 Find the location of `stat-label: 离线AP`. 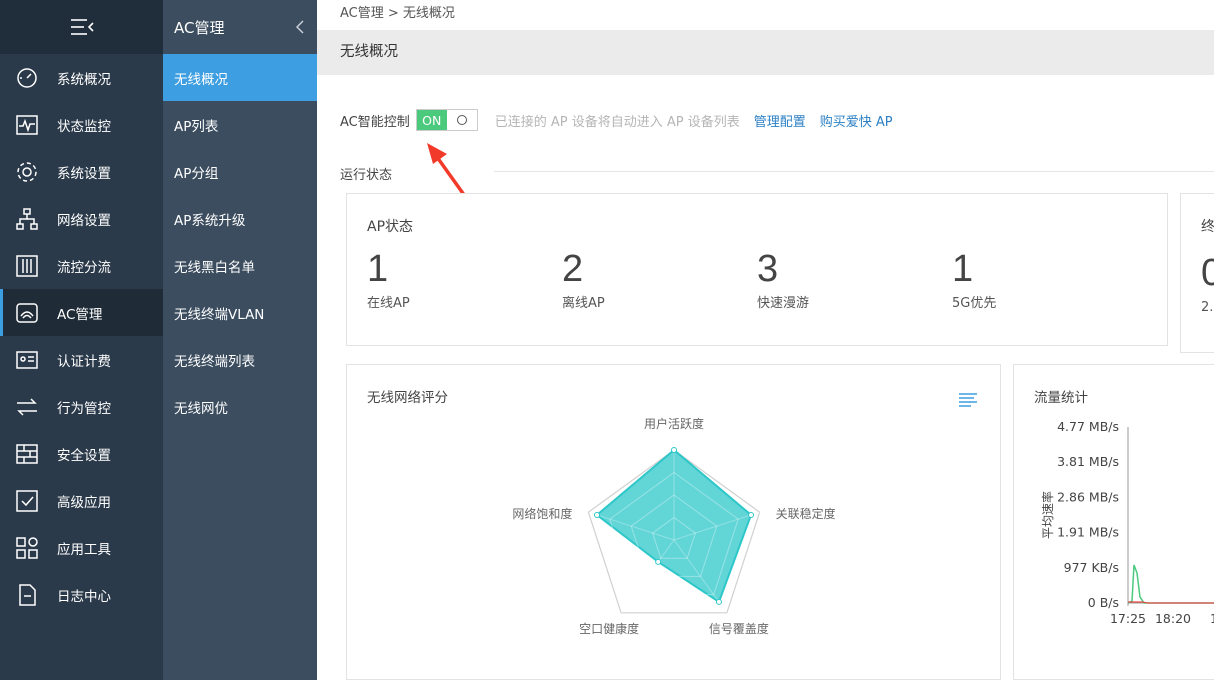

stat-label: 离线AP is located at coordinates (583, 303).